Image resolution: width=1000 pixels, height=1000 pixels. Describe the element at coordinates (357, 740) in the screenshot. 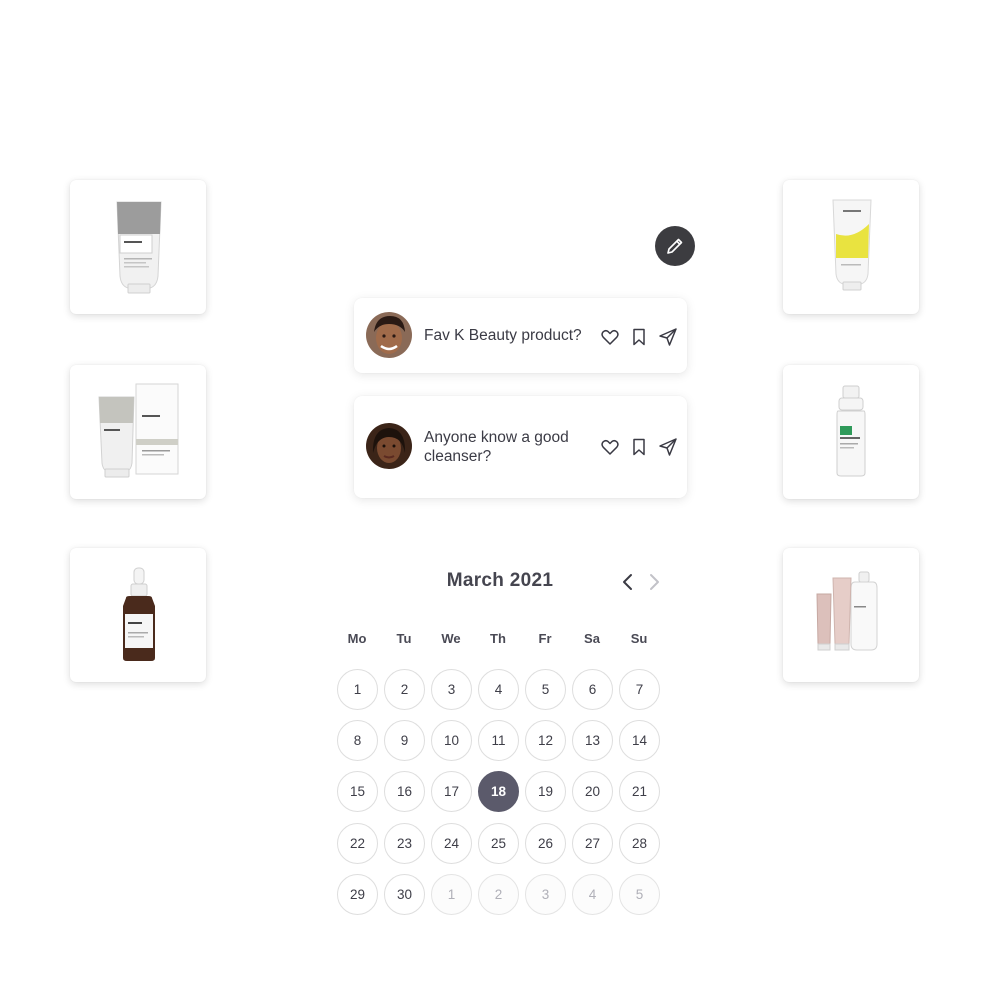

I see `calendar-day: 8` at that location.